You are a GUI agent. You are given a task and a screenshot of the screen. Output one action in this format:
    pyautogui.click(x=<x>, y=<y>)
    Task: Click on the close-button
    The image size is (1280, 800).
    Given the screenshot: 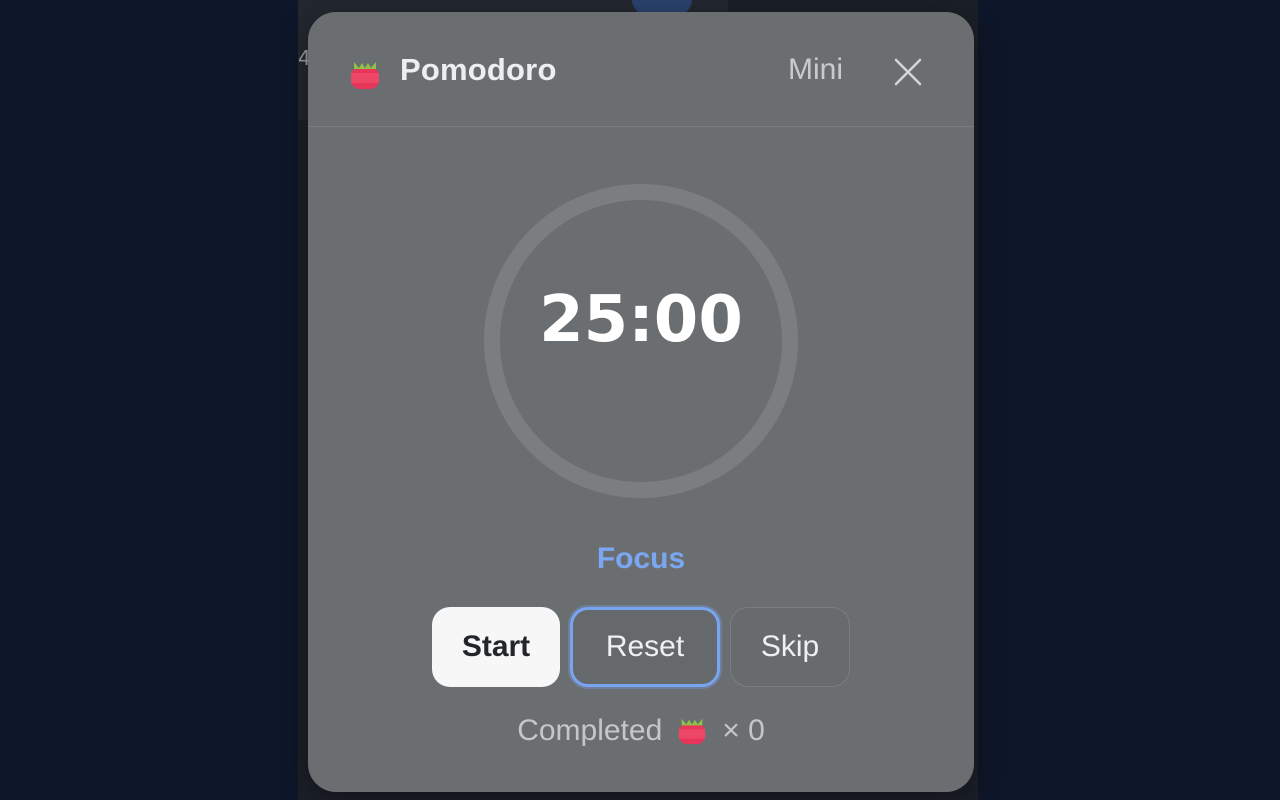 What is the action you would take?
    pyautogui.click(x=908, y=72)
    